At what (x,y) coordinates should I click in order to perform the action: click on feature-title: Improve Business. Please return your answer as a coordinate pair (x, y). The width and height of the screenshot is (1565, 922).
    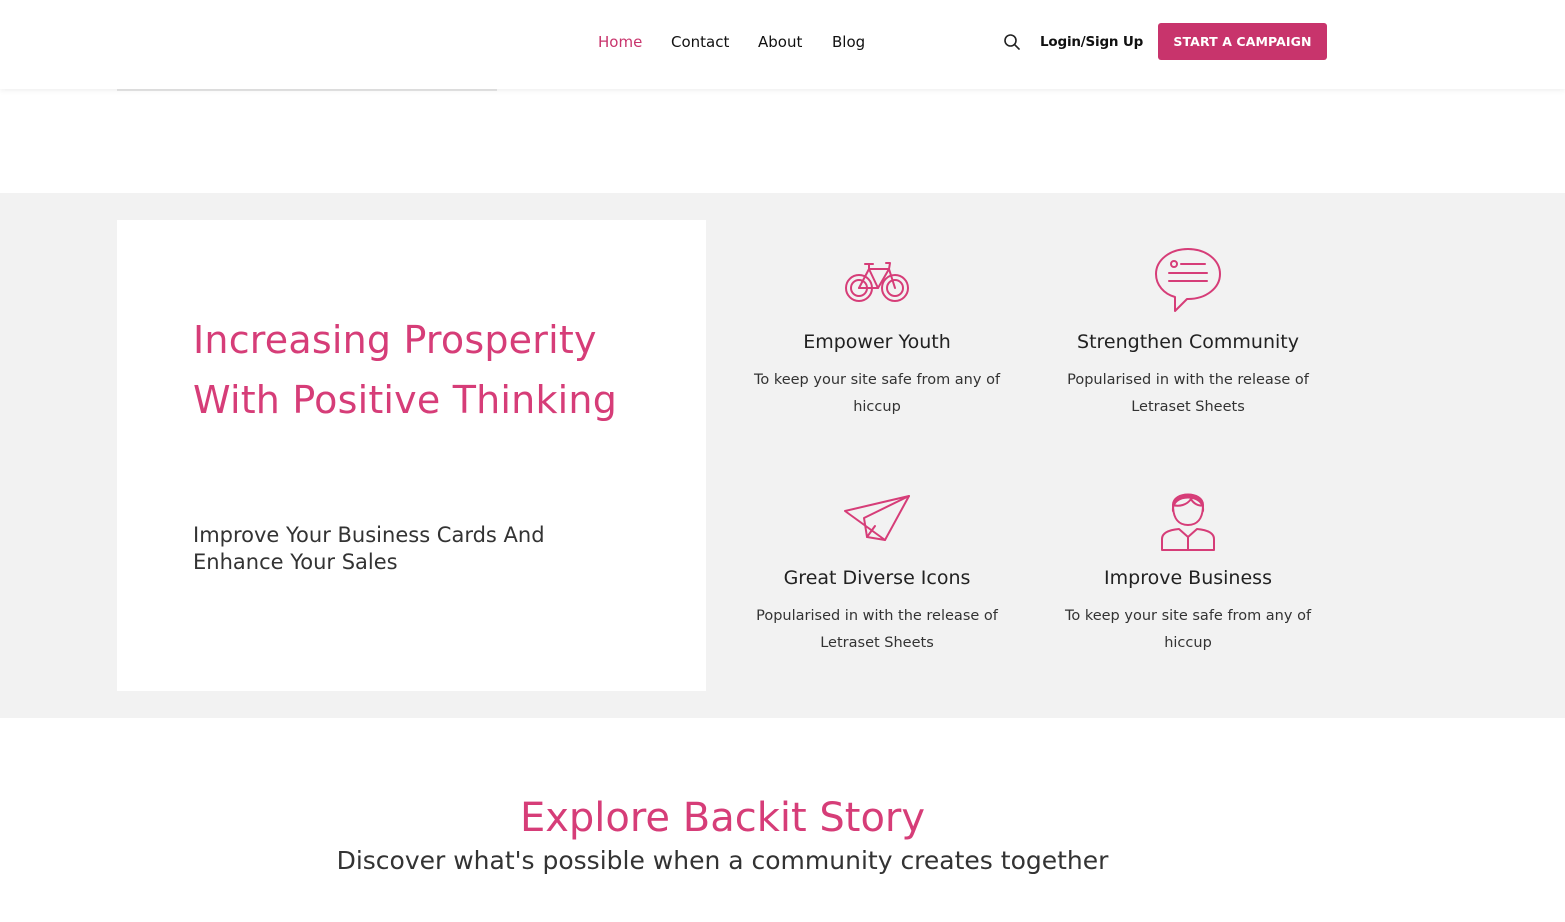
    Looking at the image, I should click on (1188, 578).